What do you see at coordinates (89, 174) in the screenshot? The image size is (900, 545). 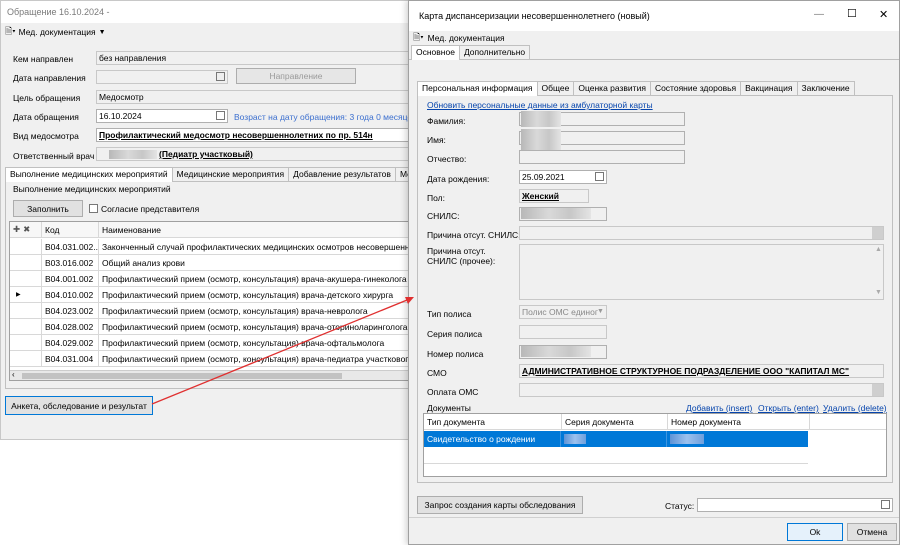 I see `tab-execution: Выполнение медицинских мероприятий` at bounding box center [89, 174].